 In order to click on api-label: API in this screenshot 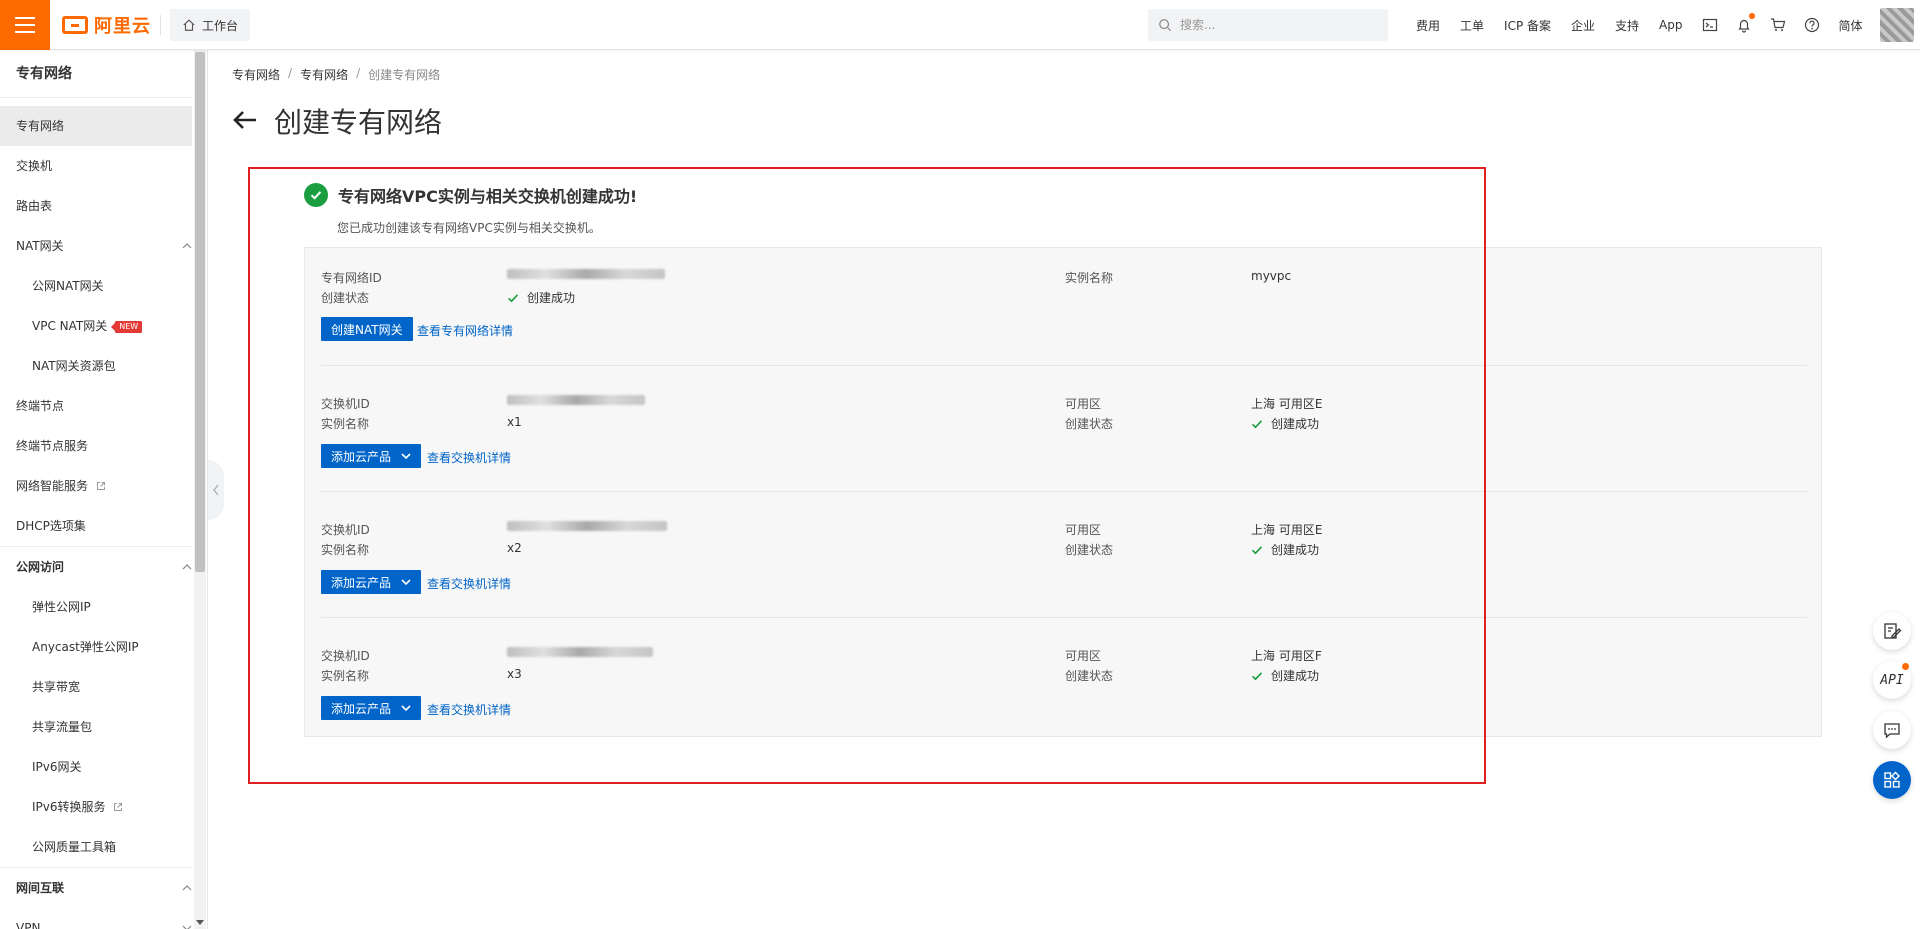, I will do `click(1892, 680)`.